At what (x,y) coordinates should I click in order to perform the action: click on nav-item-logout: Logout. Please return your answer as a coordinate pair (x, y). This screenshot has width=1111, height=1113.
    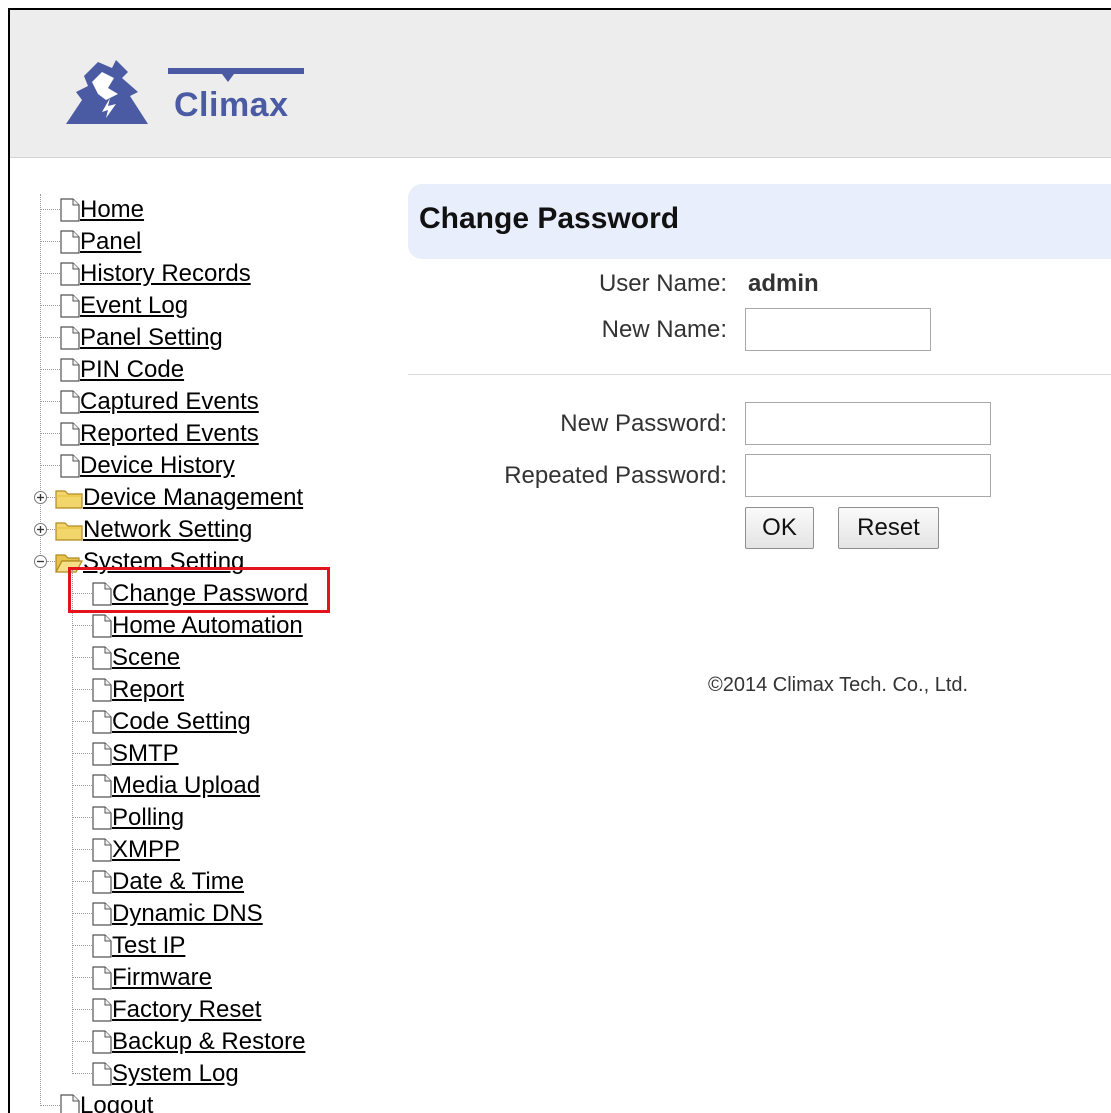
    Looking at the image, I should click on (106, 1101).